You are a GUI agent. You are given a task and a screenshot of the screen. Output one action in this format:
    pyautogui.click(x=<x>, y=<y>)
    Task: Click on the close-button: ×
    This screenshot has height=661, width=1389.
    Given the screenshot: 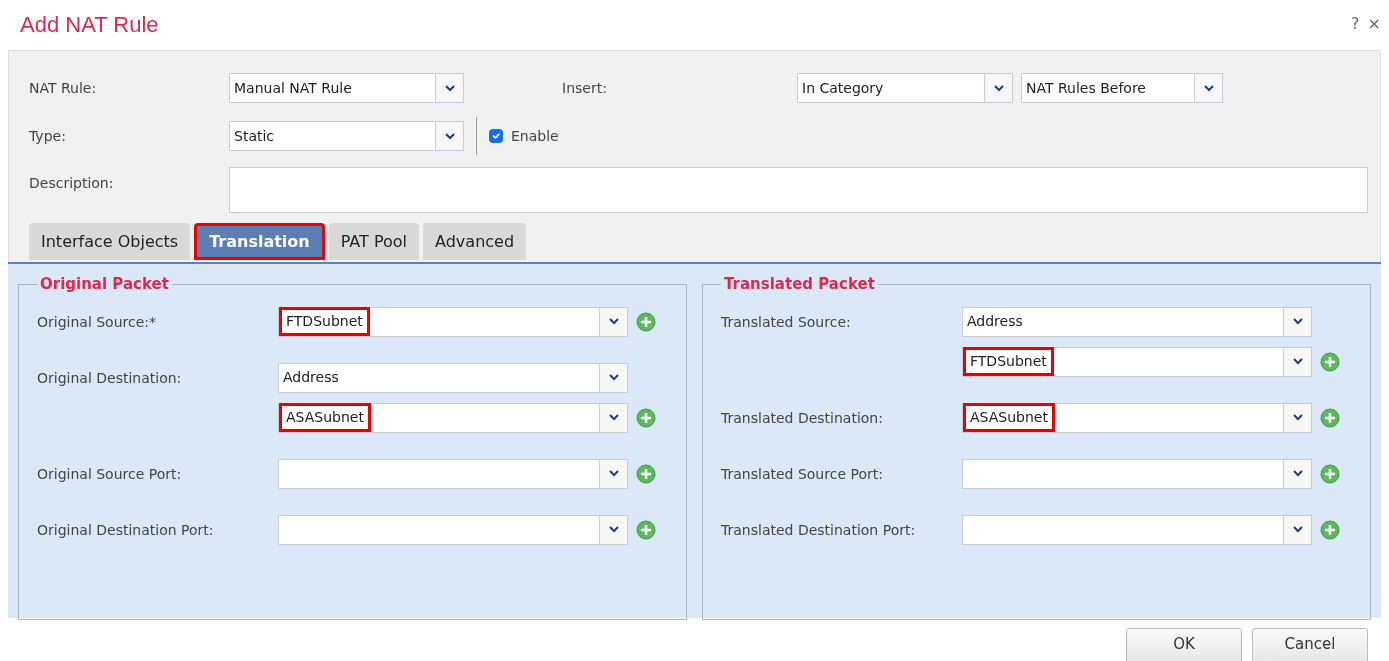 What is the action you would take?
    pyautogui.click(x=1374, y=24)
    